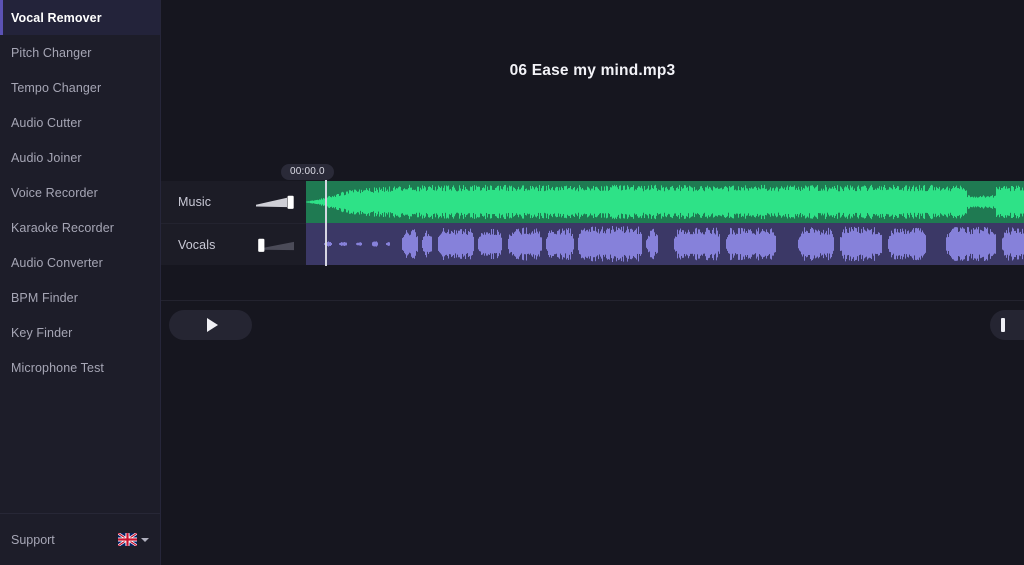 This screenshot has height=565, width=1024. What do you see at coordinates (1007, 325) in the screenshot?
I see `right-action-button` at bounding box center [1007, 325].